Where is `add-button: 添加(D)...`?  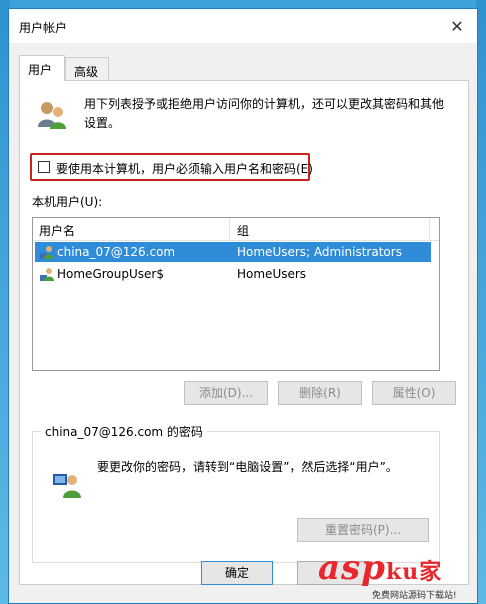 add-button: 添加(D)... is located at coordinates (226, 393).